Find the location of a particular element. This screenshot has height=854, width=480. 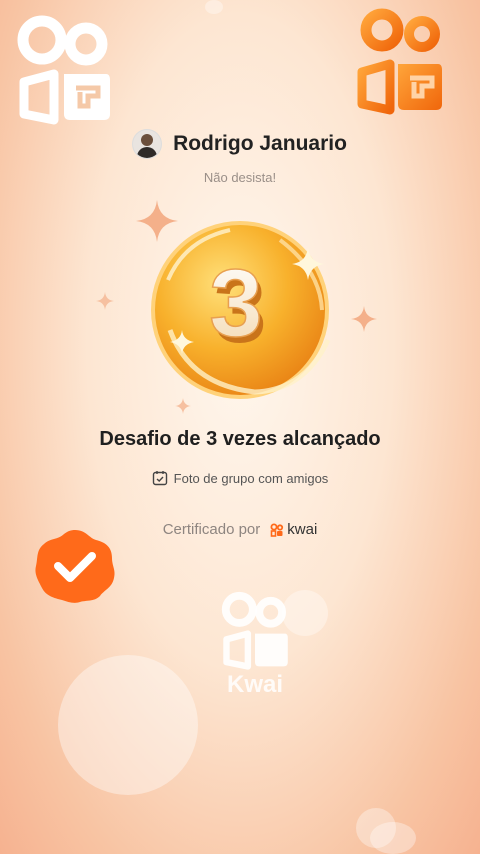

verified-badge-icon is located at coordinates (75, 566).